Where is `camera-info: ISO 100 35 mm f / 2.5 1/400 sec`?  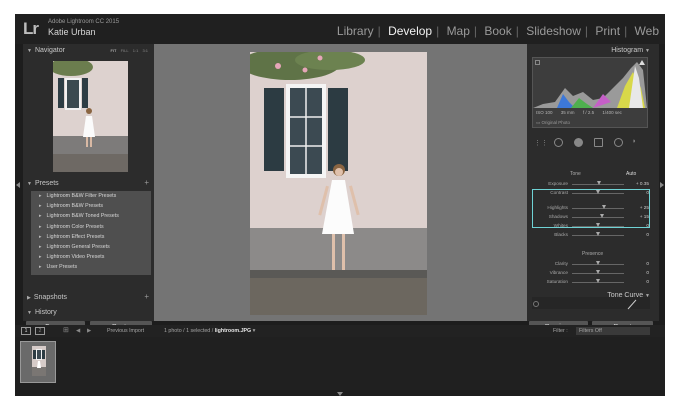 camera-info: ISO 100 35 mm f / 2.5 1/400 sec is located at coordinates (579, 112).